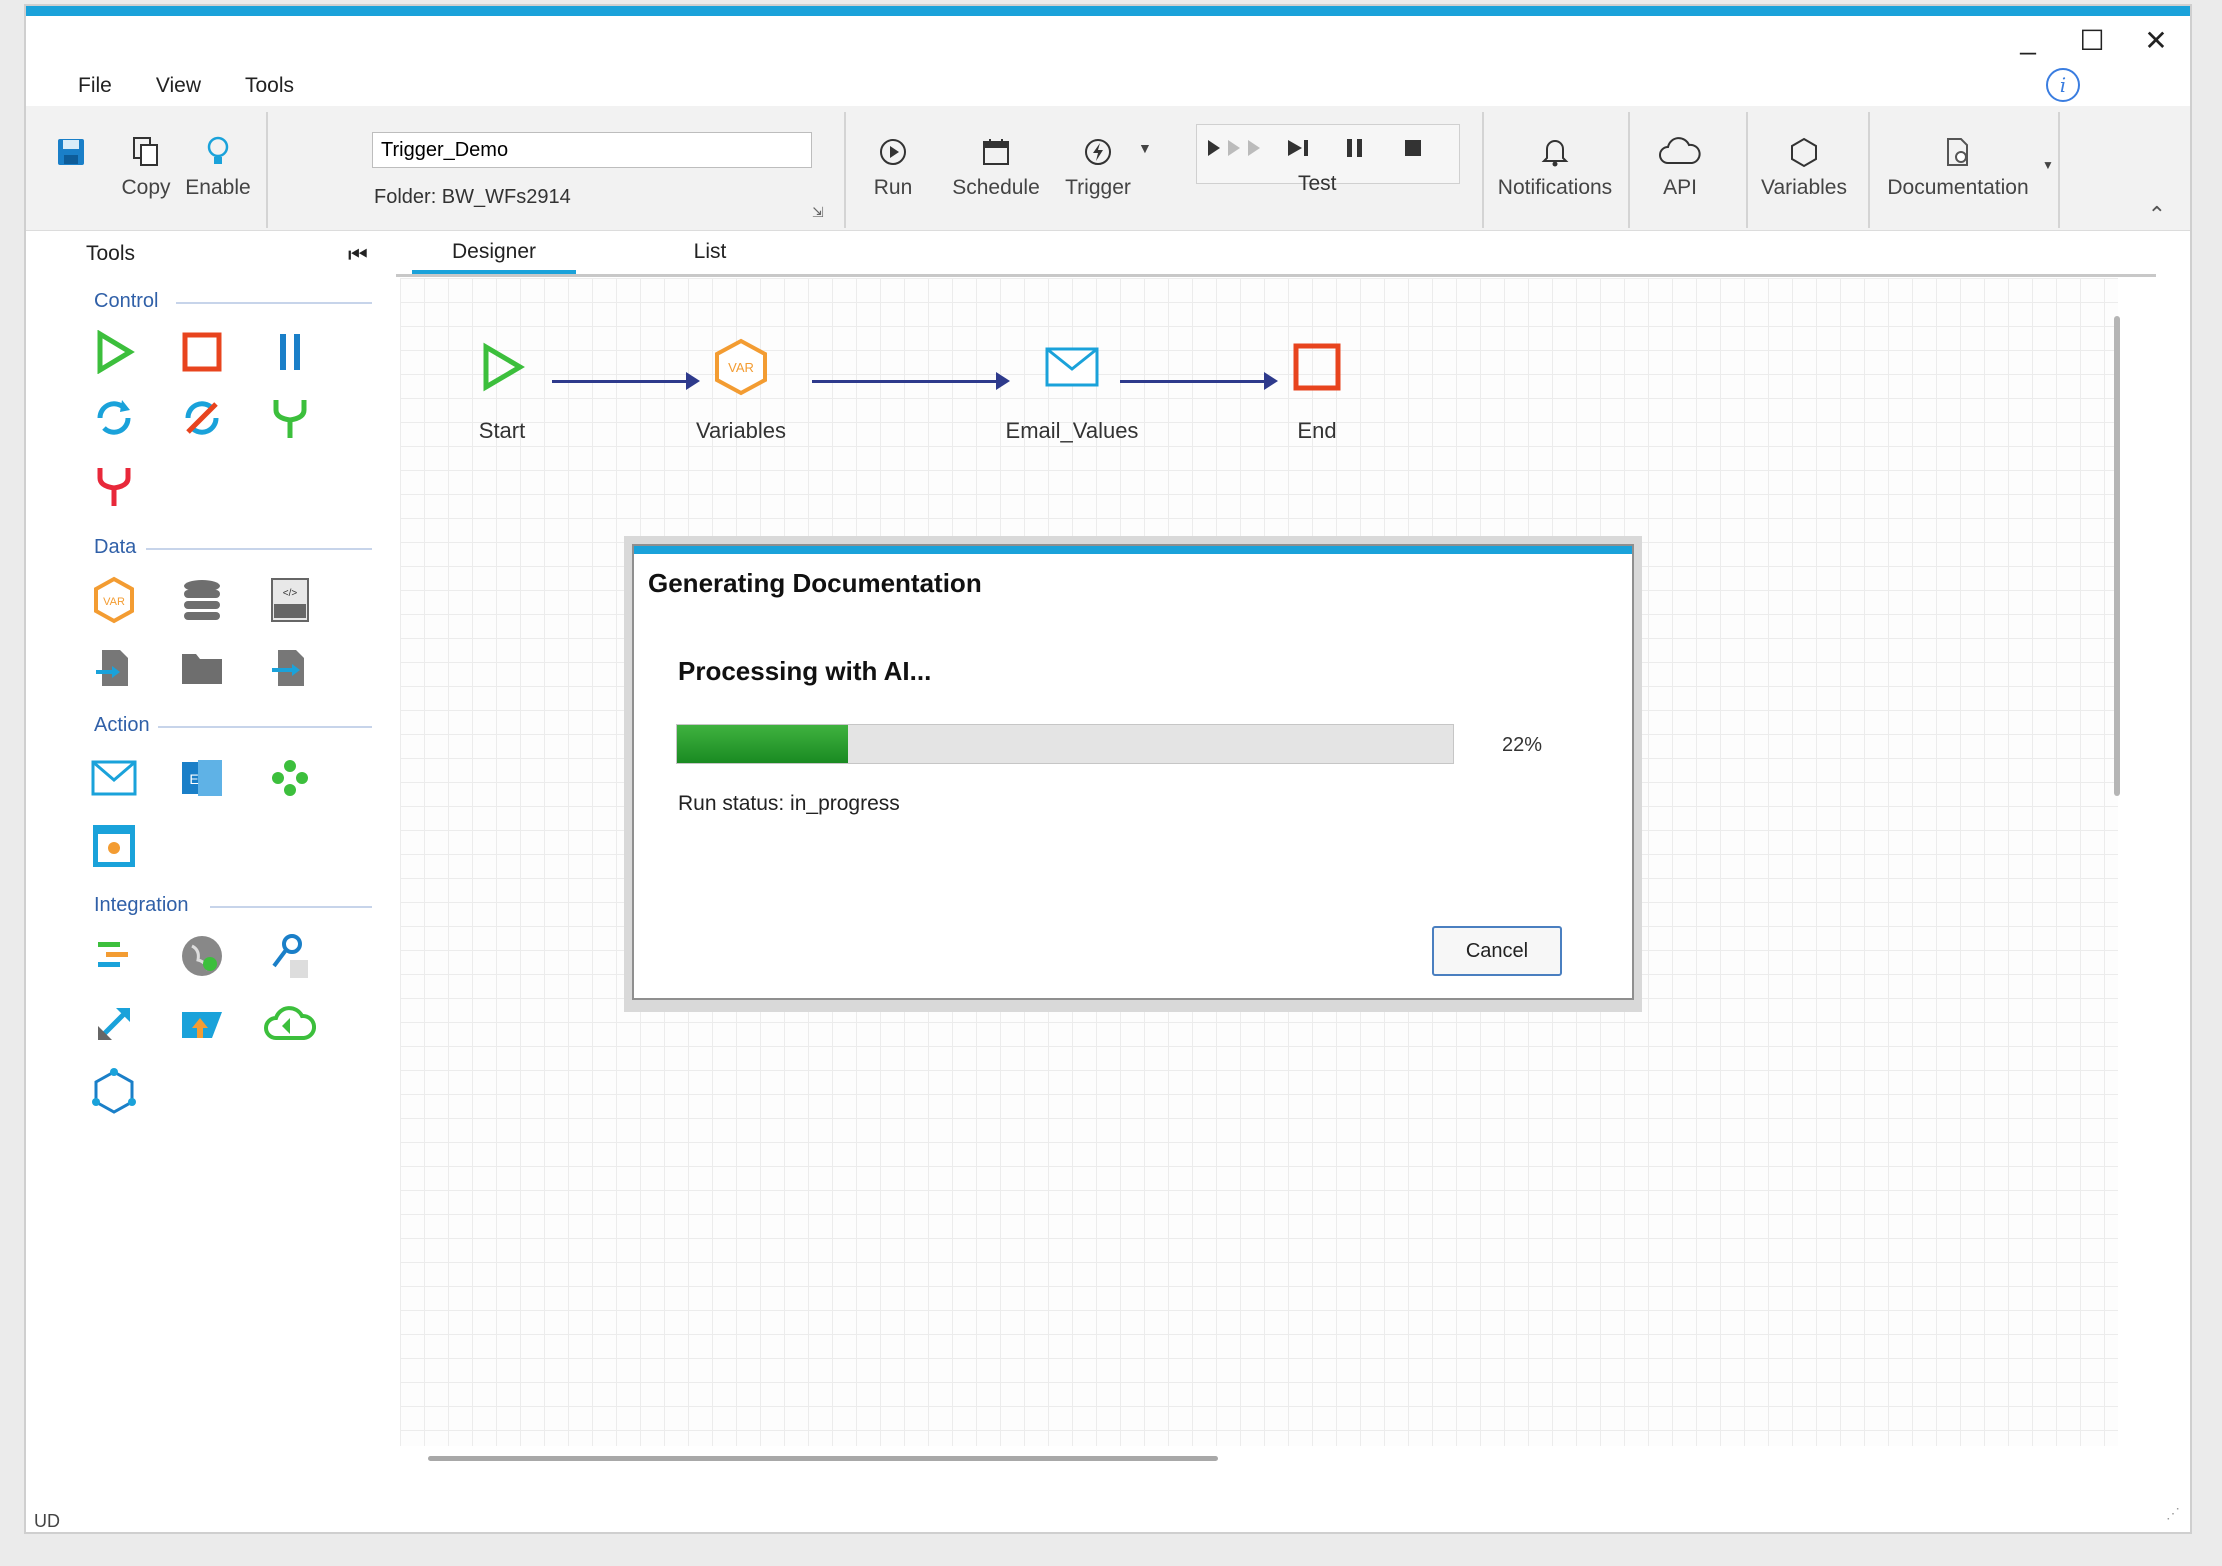 The height and width of the screenshot is (1566, 2222). What do you see at coordinates (290, 418) in the screenshot?
I see `branch-tool-icon` at bounding box center [290, 418].